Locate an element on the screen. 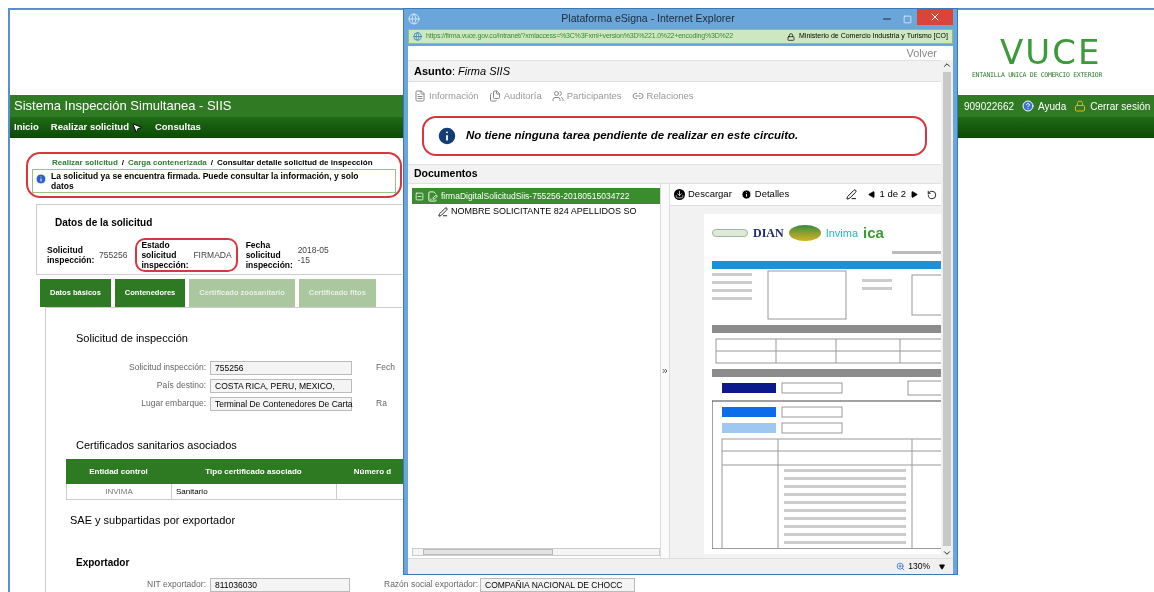 The image size is (1154, 592). input-field: COMPAÑIA NACIONAL DE CHOCC is located at coordinates (558, 584).